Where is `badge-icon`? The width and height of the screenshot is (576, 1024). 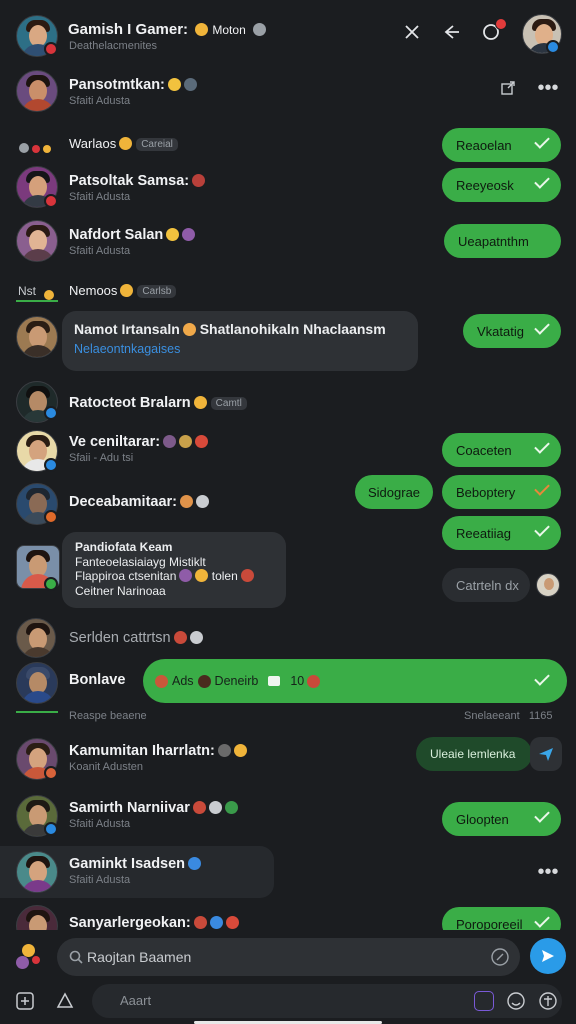 badge-icon is located at coordinates (259, 29).